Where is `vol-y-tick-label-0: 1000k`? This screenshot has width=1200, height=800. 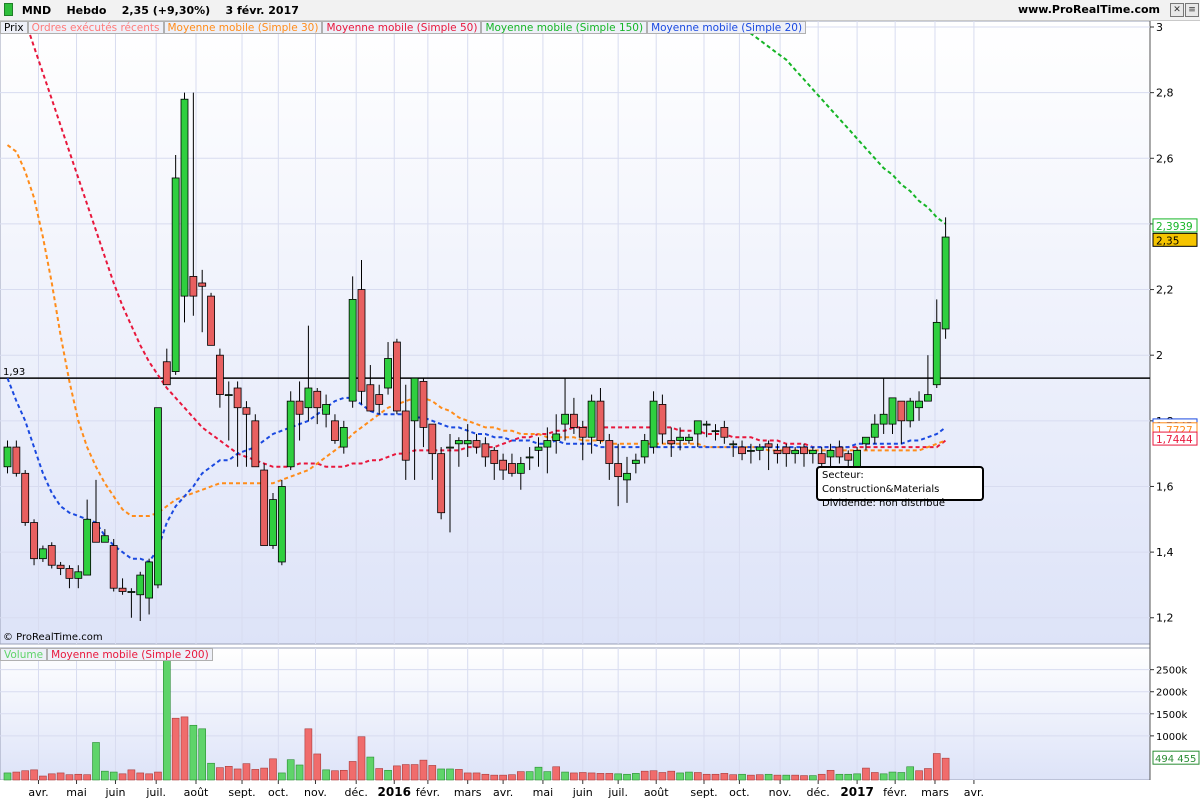 vol-y-tick-label-0: 1000k is located at coordinates (1171, 737).